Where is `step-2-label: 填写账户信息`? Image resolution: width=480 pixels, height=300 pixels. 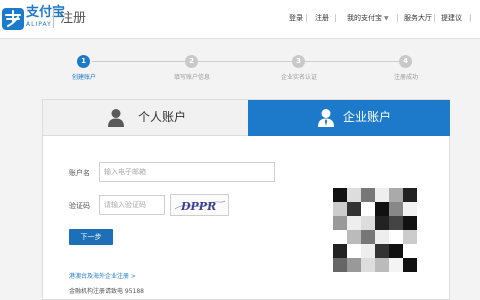 step-2-label: 填写账户信息 is located at coordinates (191, 77).